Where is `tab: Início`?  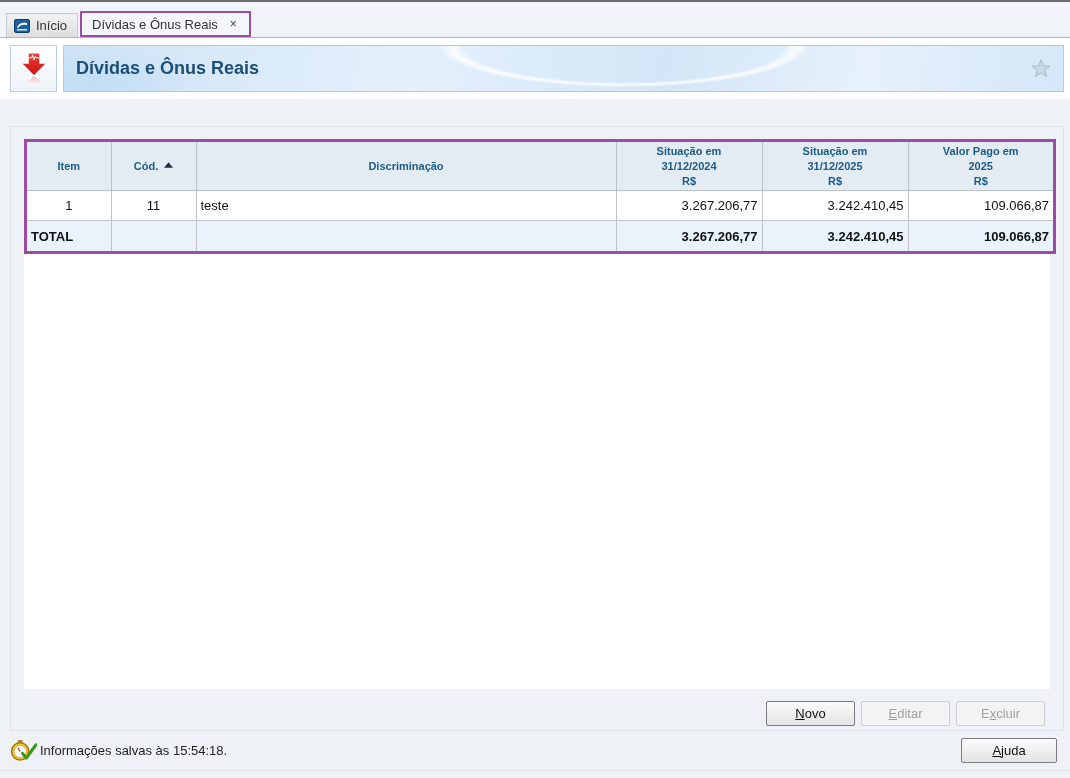 tab: Início is located at coordinates (42, 25).